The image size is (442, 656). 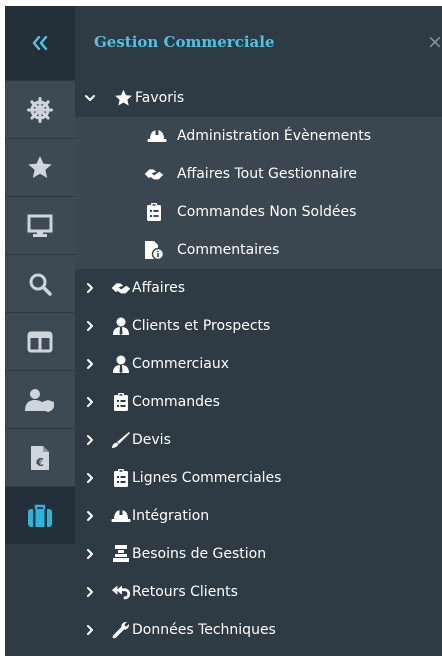 I want to click on user-shield-icon, so click(x=39, y=400).